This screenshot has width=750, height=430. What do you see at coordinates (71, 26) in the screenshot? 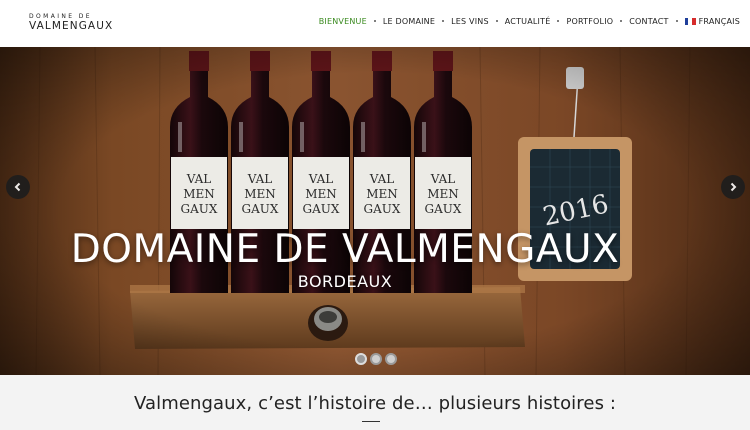
I see `logo-main-text: VALMENGAUX` at bounding box center [71, 26].